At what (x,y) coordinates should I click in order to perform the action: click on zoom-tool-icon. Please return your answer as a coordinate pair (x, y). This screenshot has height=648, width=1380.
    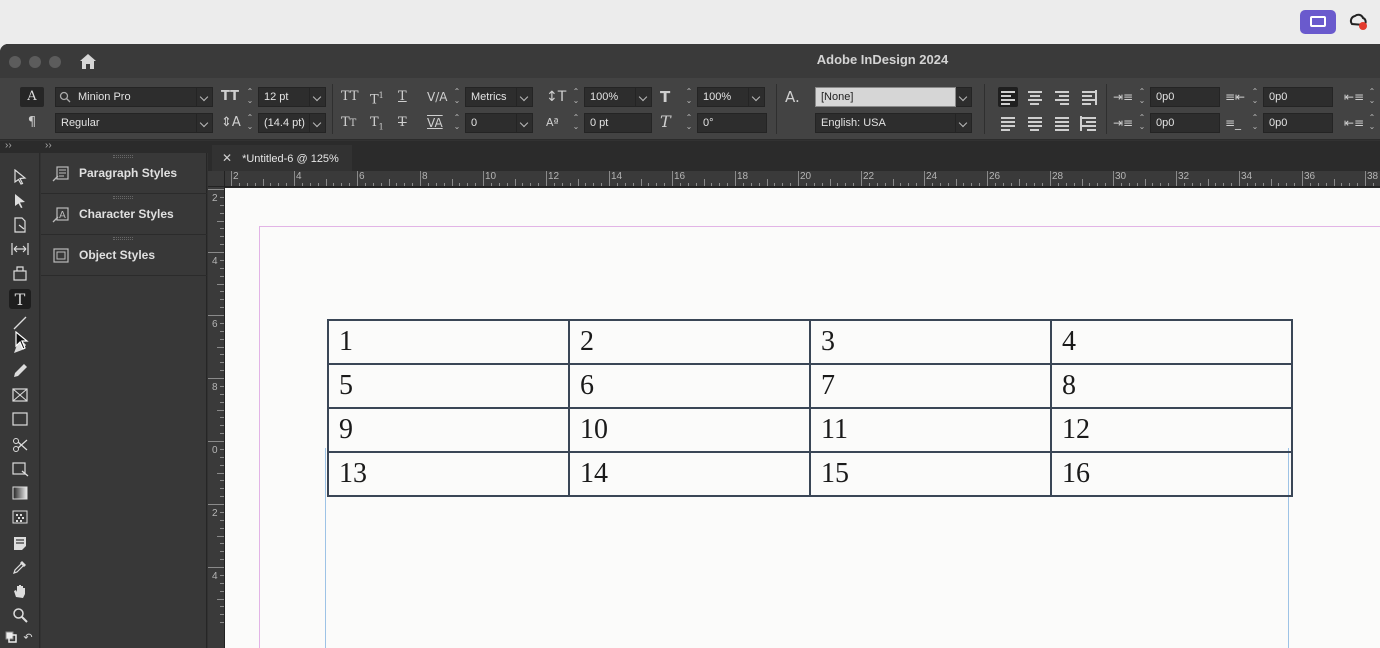
    Looking at the image, I should click on (20, 615).